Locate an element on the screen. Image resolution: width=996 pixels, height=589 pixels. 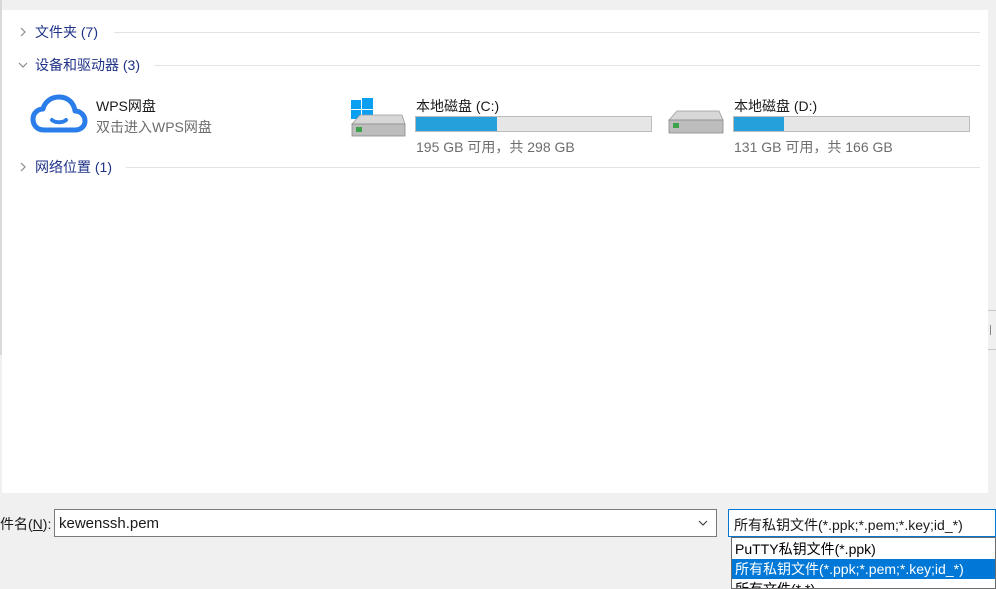
device-subtitle: 双击进入WPS网盘 is located at coordinates (154, 127).